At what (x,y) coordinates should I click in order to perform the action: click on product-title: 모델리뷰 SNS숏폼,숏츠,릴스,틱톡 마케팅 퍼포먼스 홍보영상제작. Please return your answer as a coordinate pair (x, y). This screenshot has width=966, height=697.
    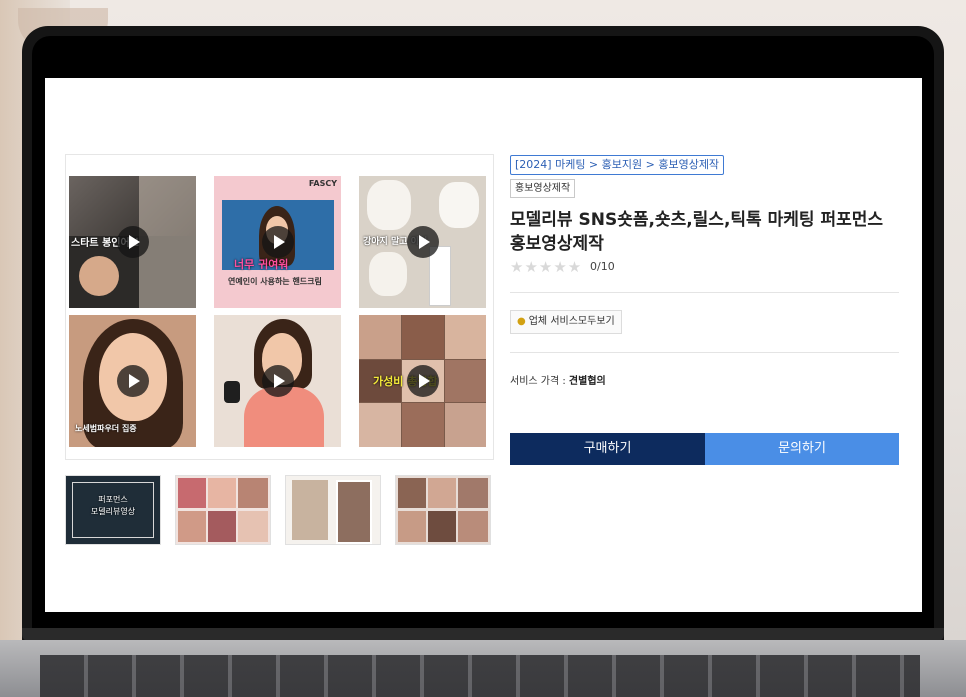
    Looking at the image, I should click on (697, 232).